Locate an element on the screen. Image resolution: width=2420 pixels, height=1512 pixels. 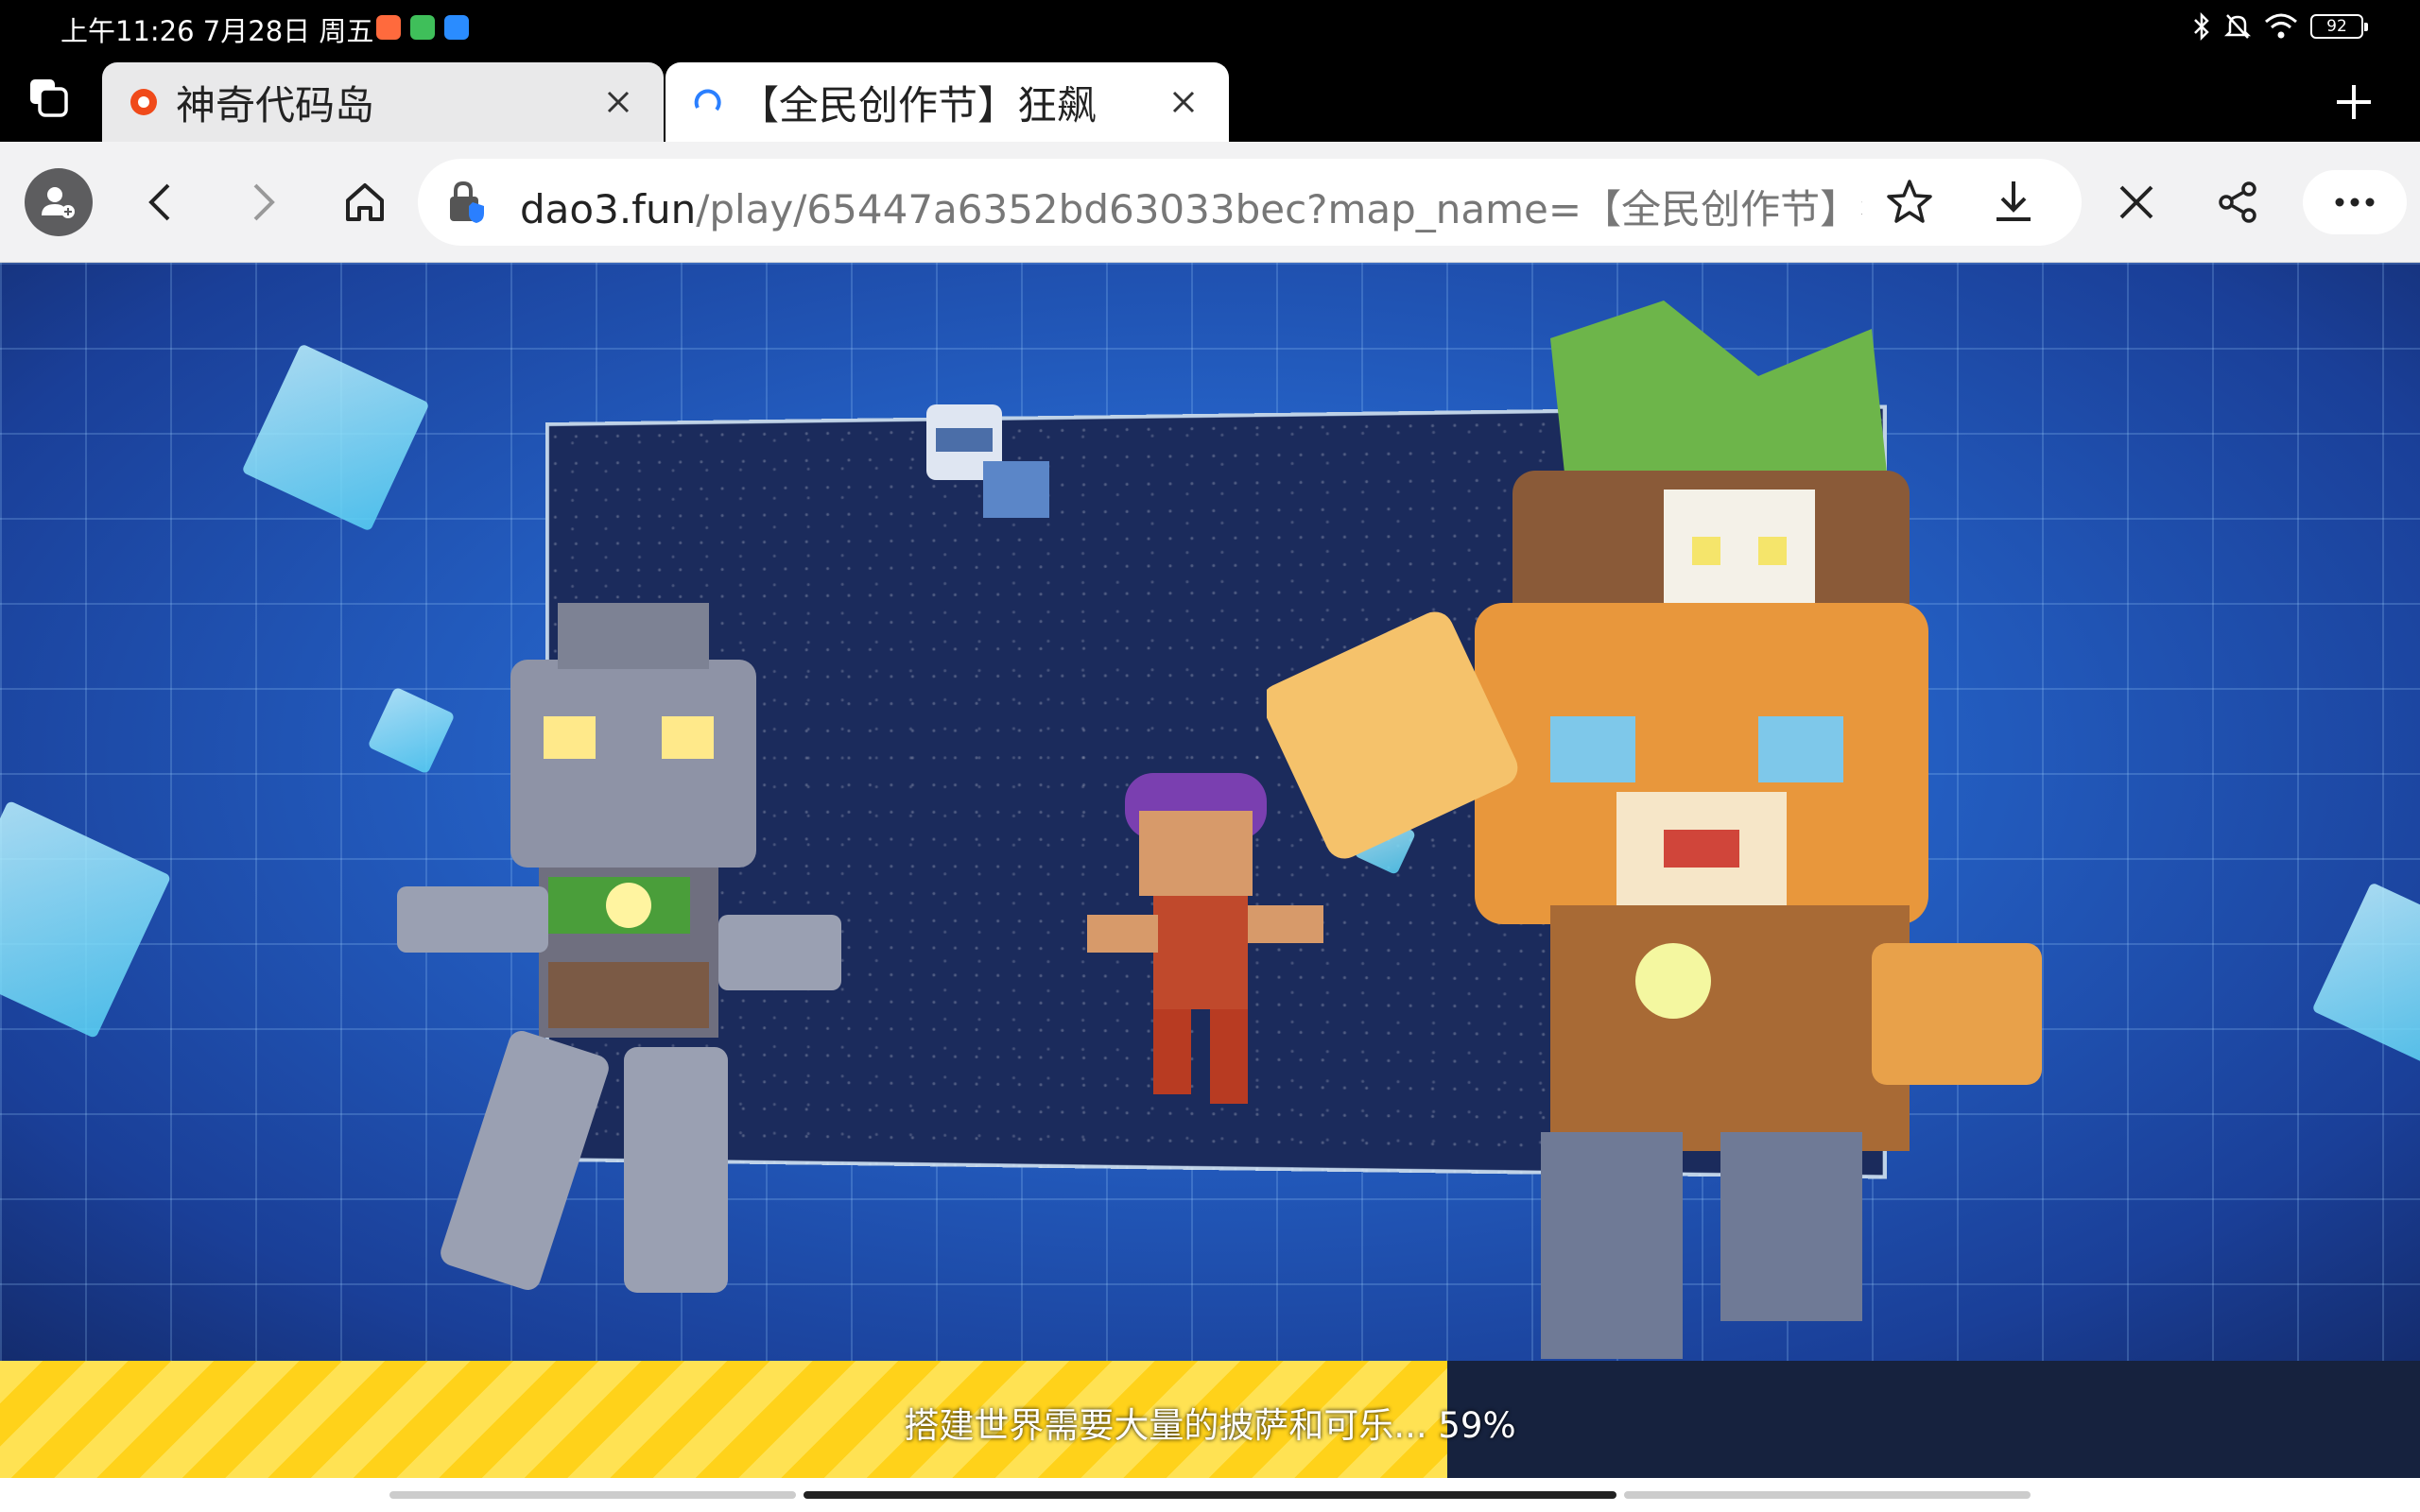
home-icon is located at coordinates (365, 202).